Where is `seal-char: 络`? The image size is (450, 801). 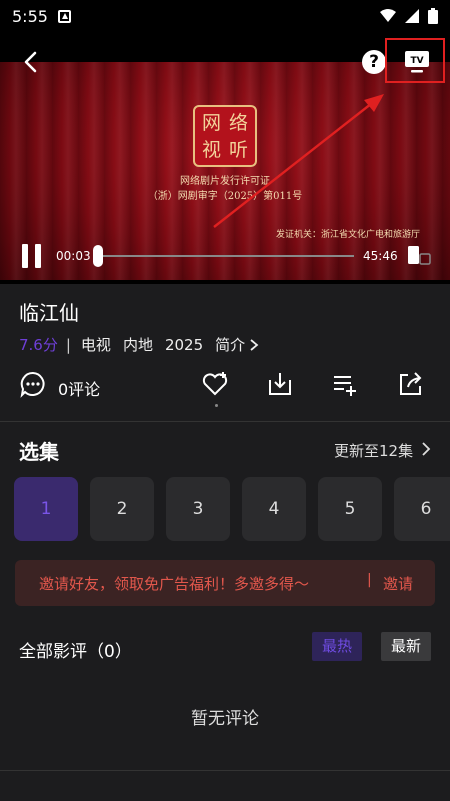 seal-char: 络 is located at coordinates (238, 123).